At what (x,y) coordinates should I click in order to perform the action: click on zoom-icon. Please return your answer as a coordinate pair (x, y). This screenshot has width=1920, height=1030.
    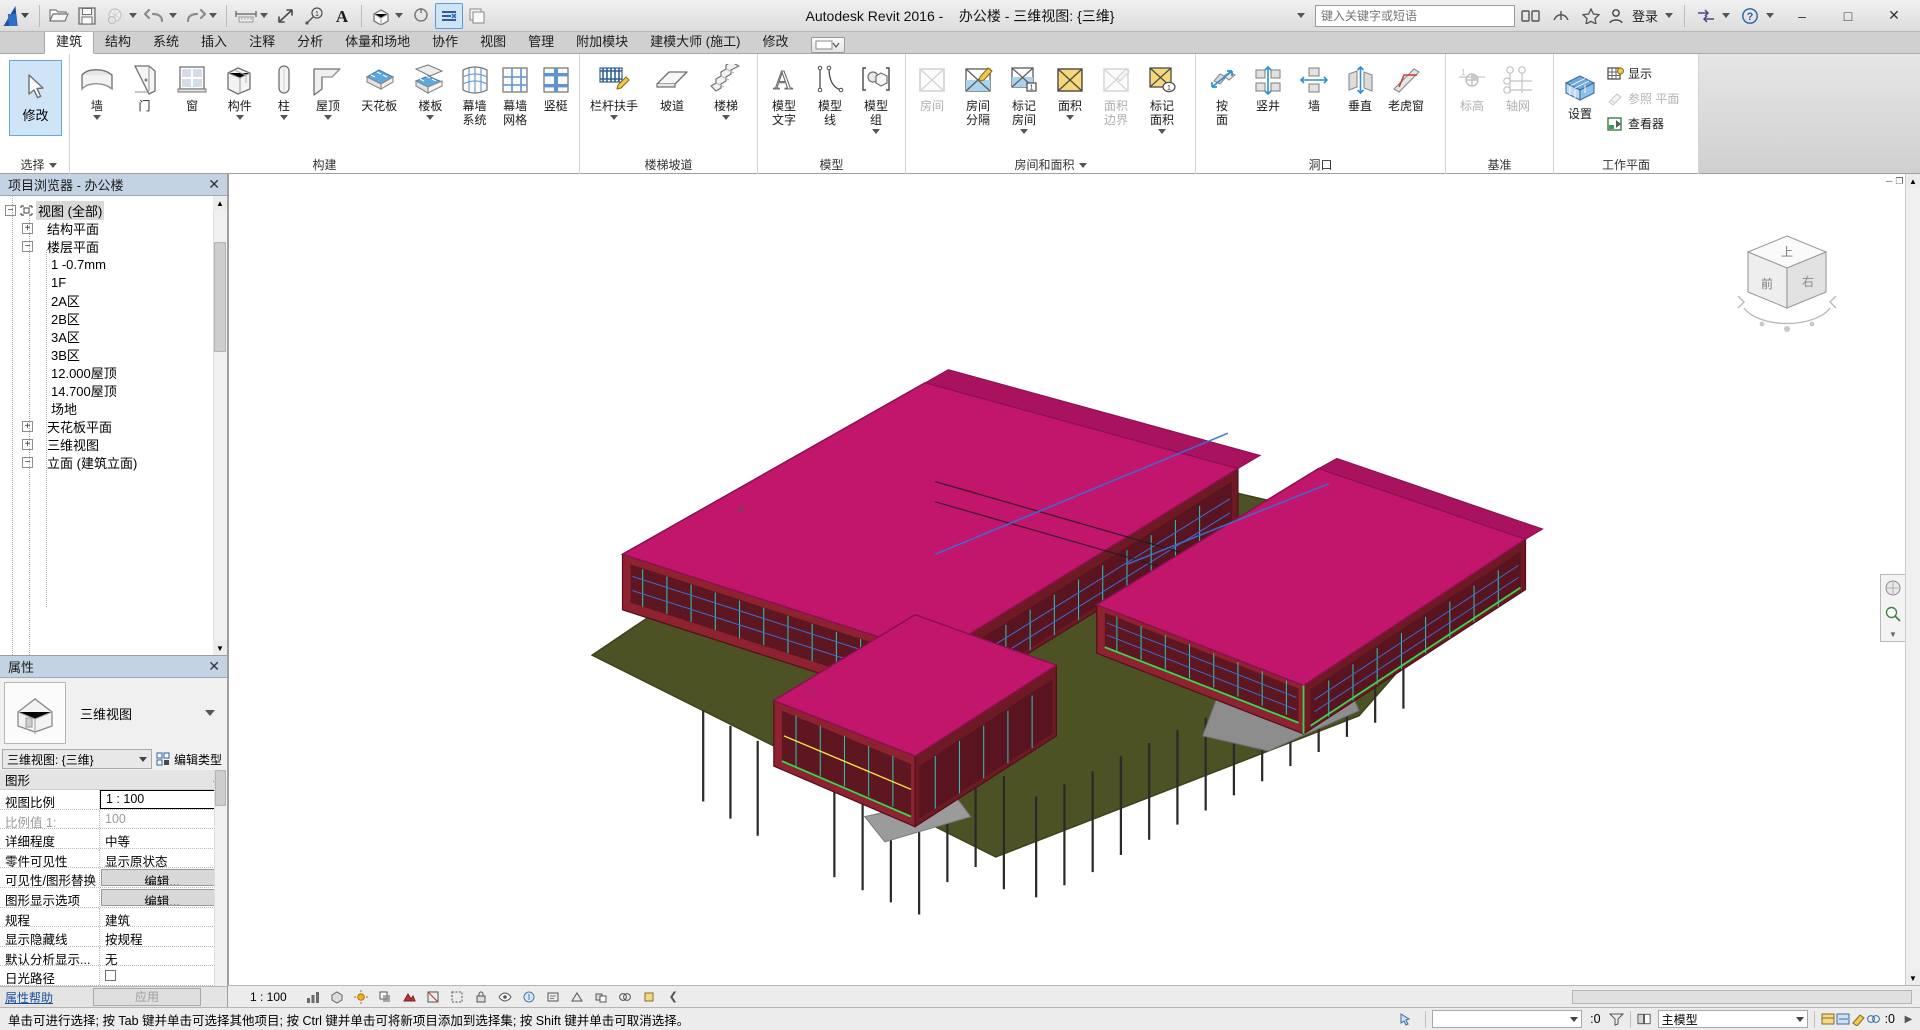
    Looking at the image, I should click on (1893, 614).